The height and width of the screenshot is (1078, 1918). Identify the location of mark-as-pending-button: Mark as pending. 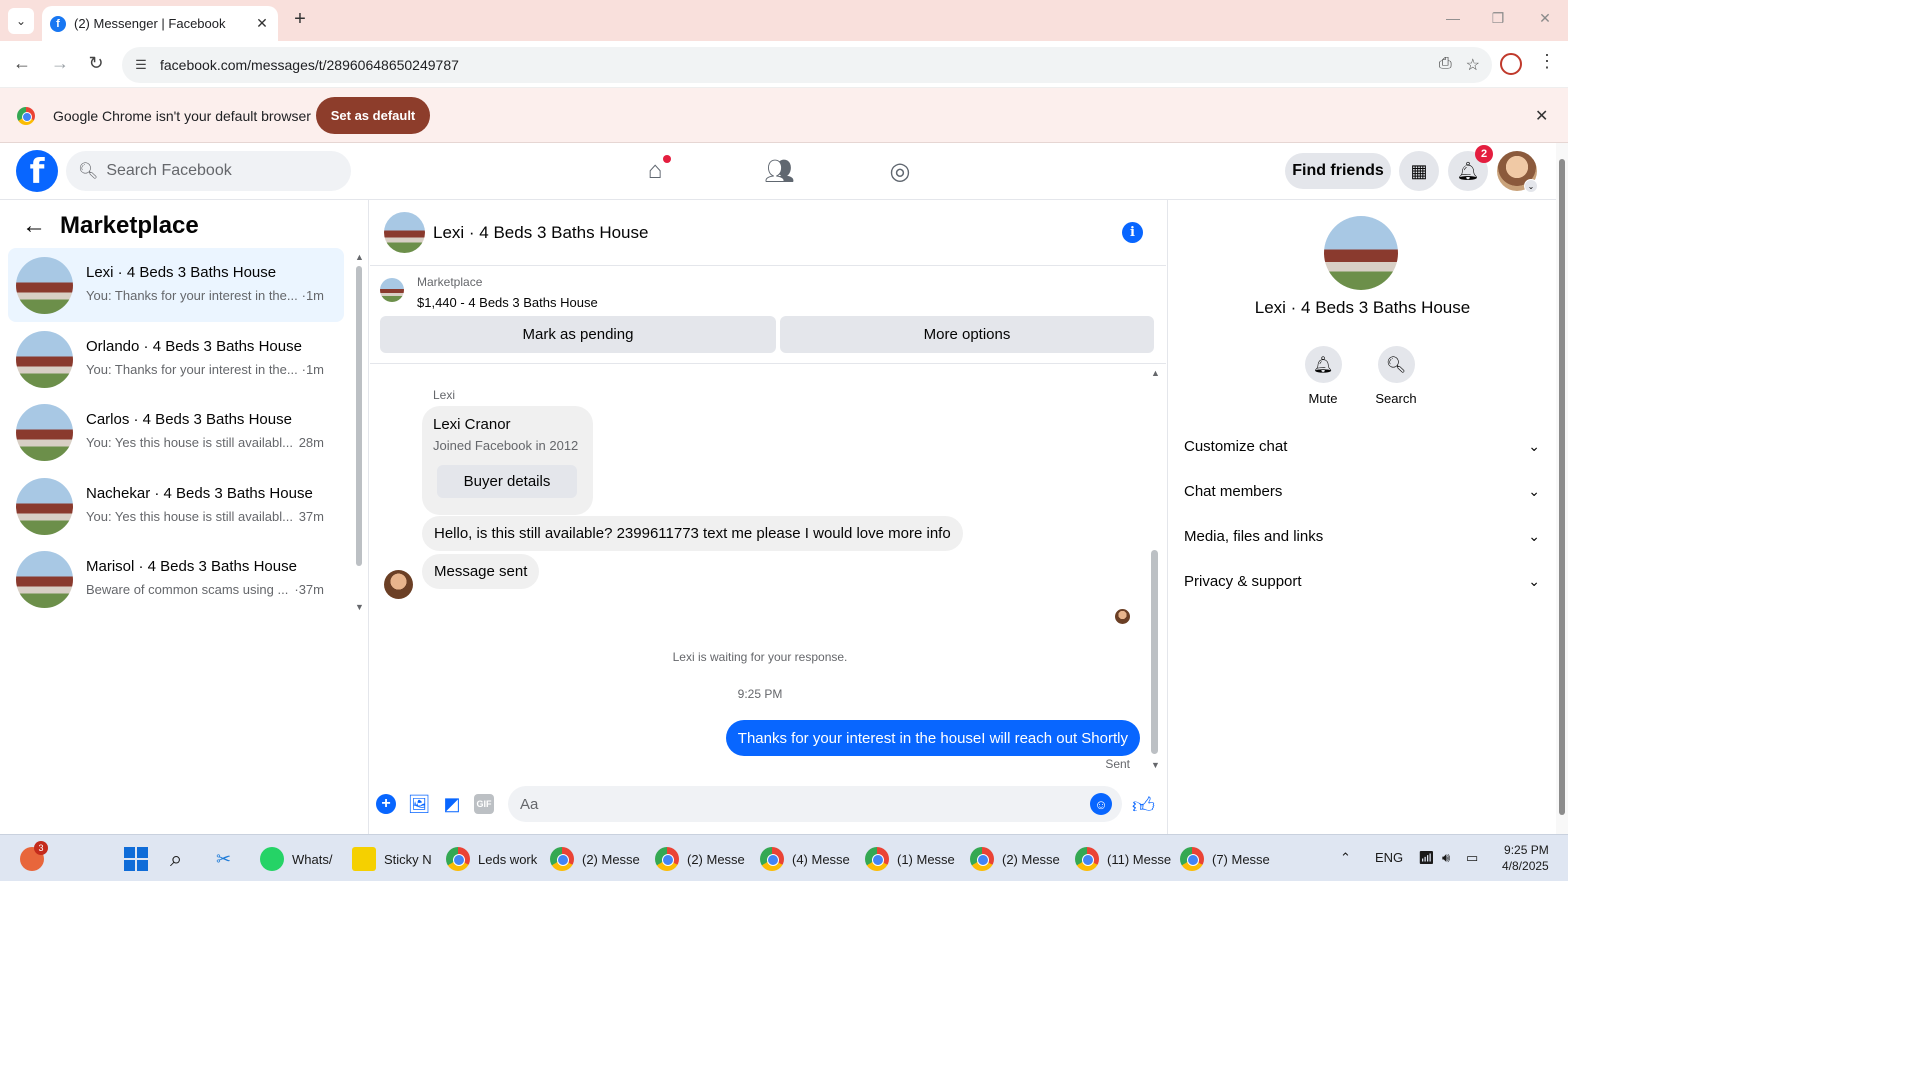
(578, 334).